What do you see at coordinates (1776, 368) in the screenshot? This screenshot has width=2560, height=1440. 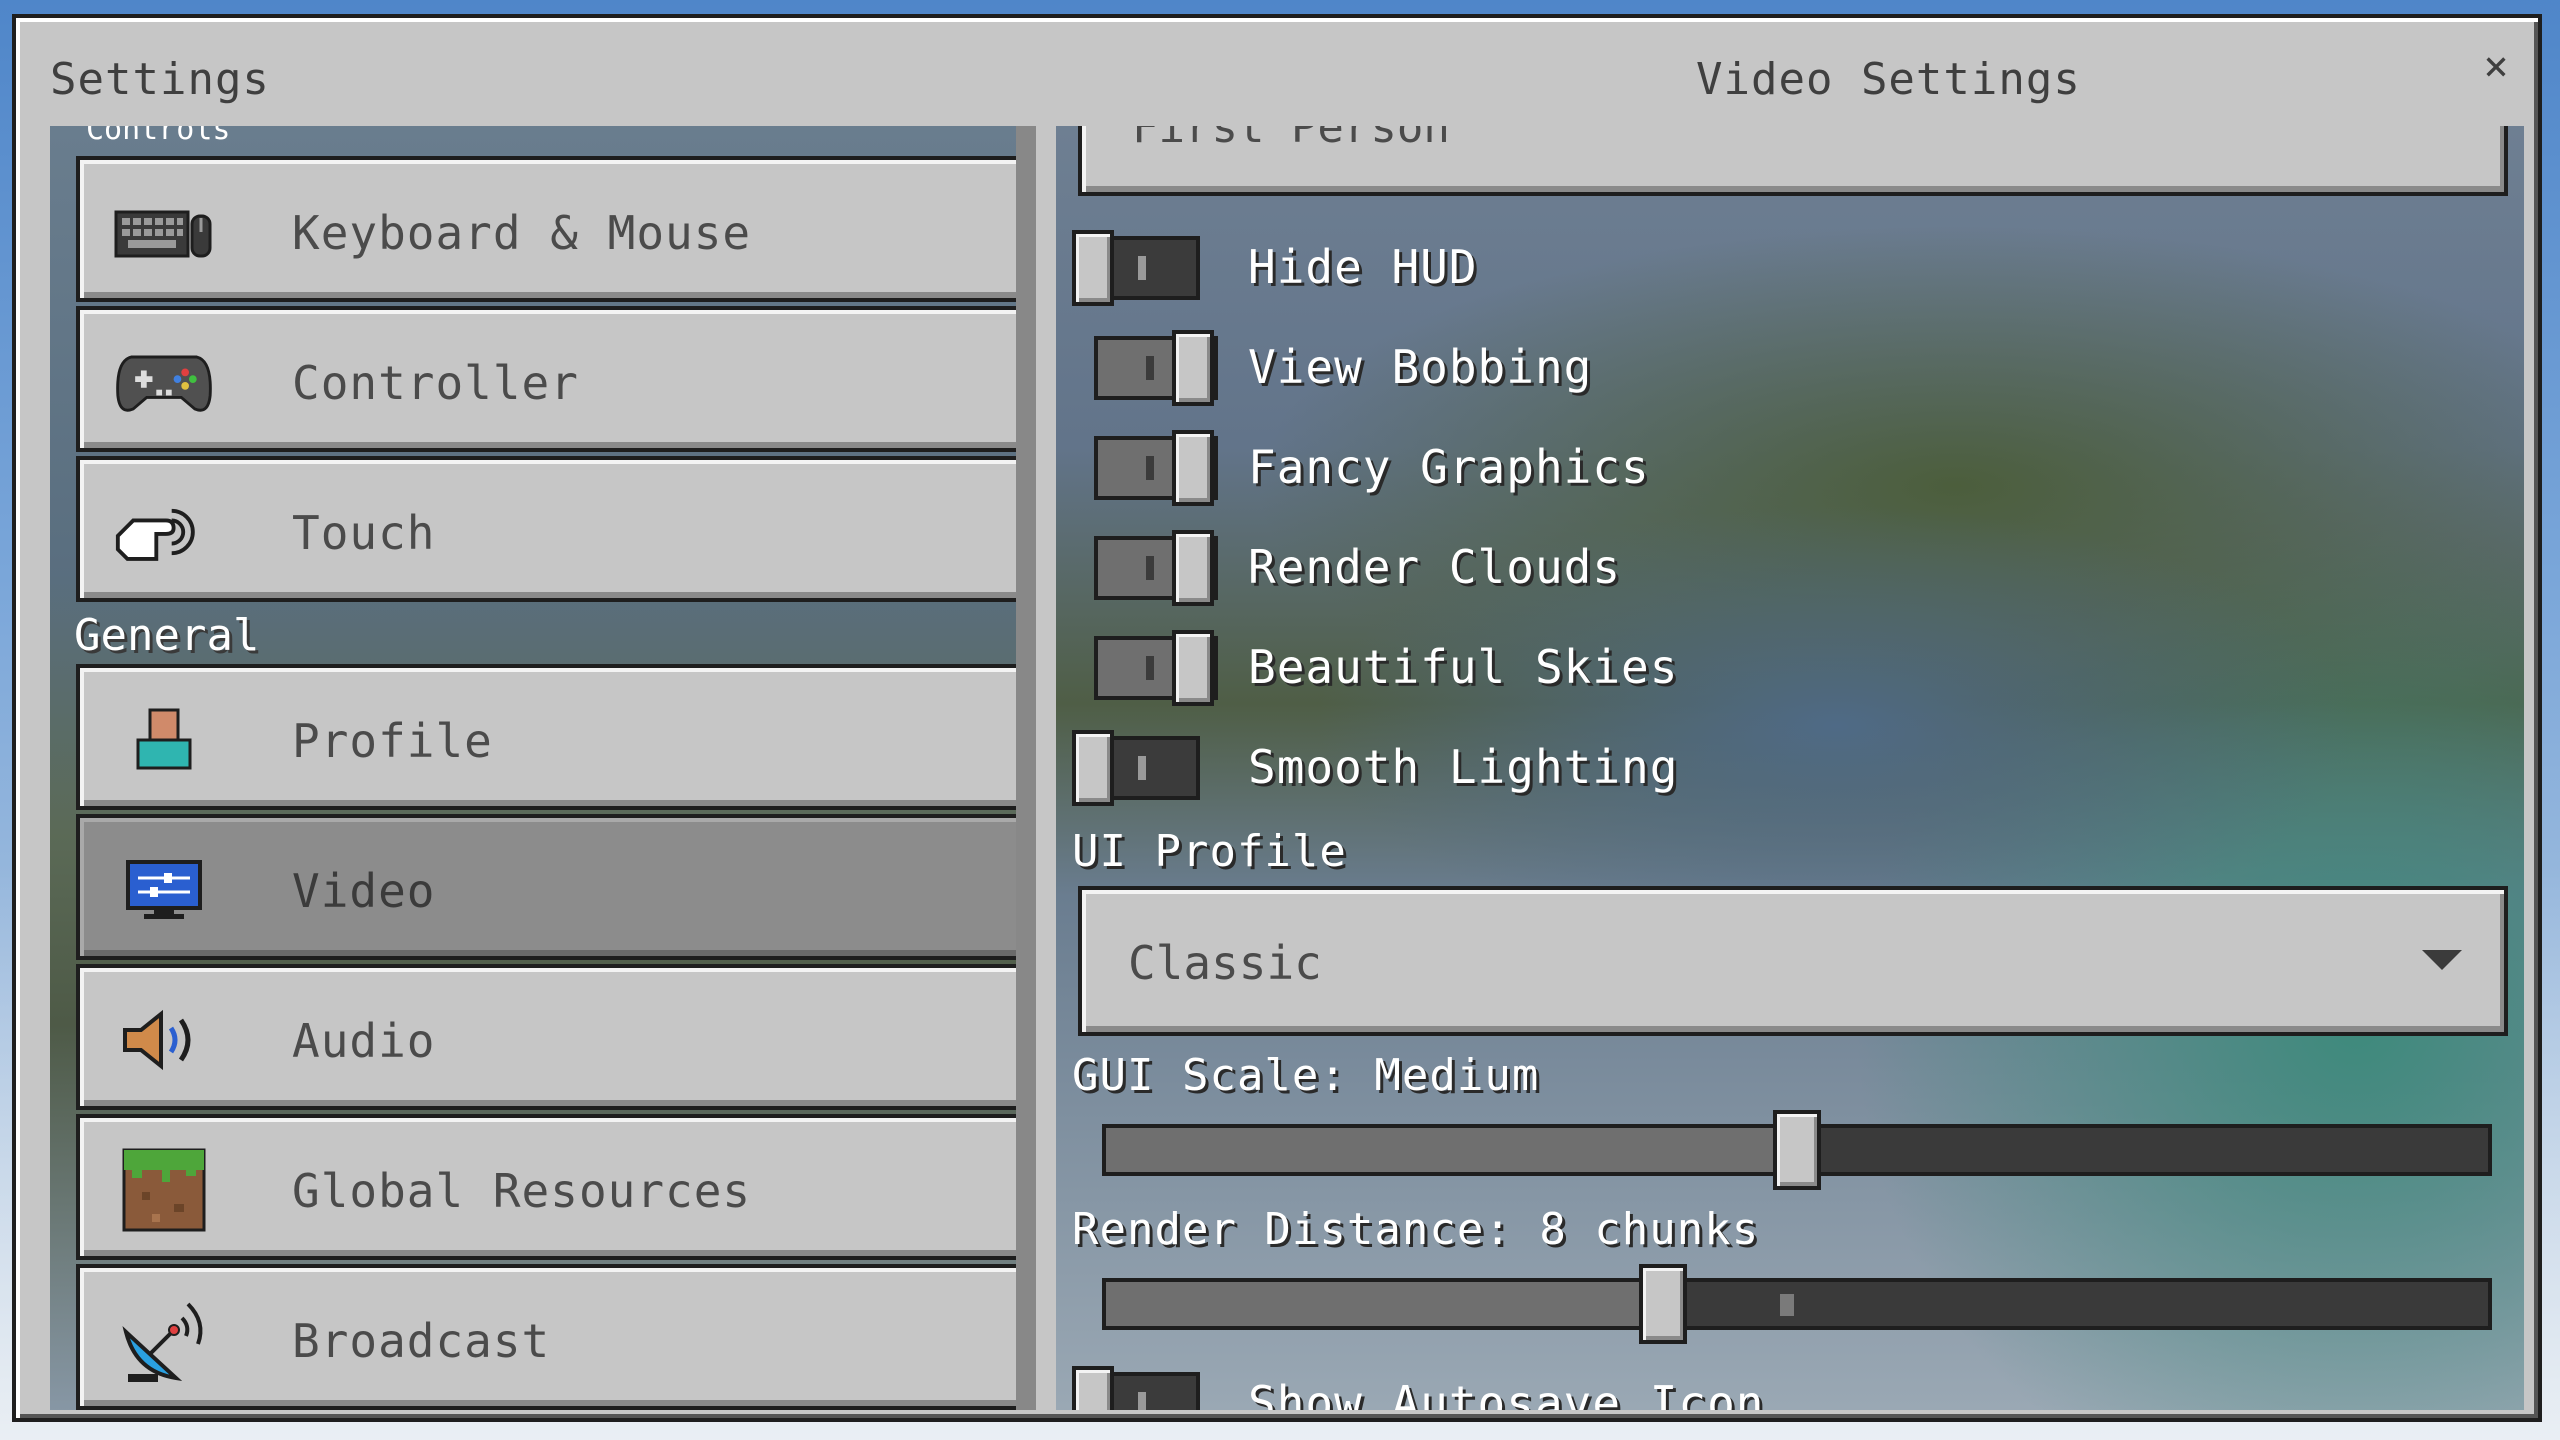 I see `toggle-view-bobbing: View Bobbing` at bounding box center [1776, 368].